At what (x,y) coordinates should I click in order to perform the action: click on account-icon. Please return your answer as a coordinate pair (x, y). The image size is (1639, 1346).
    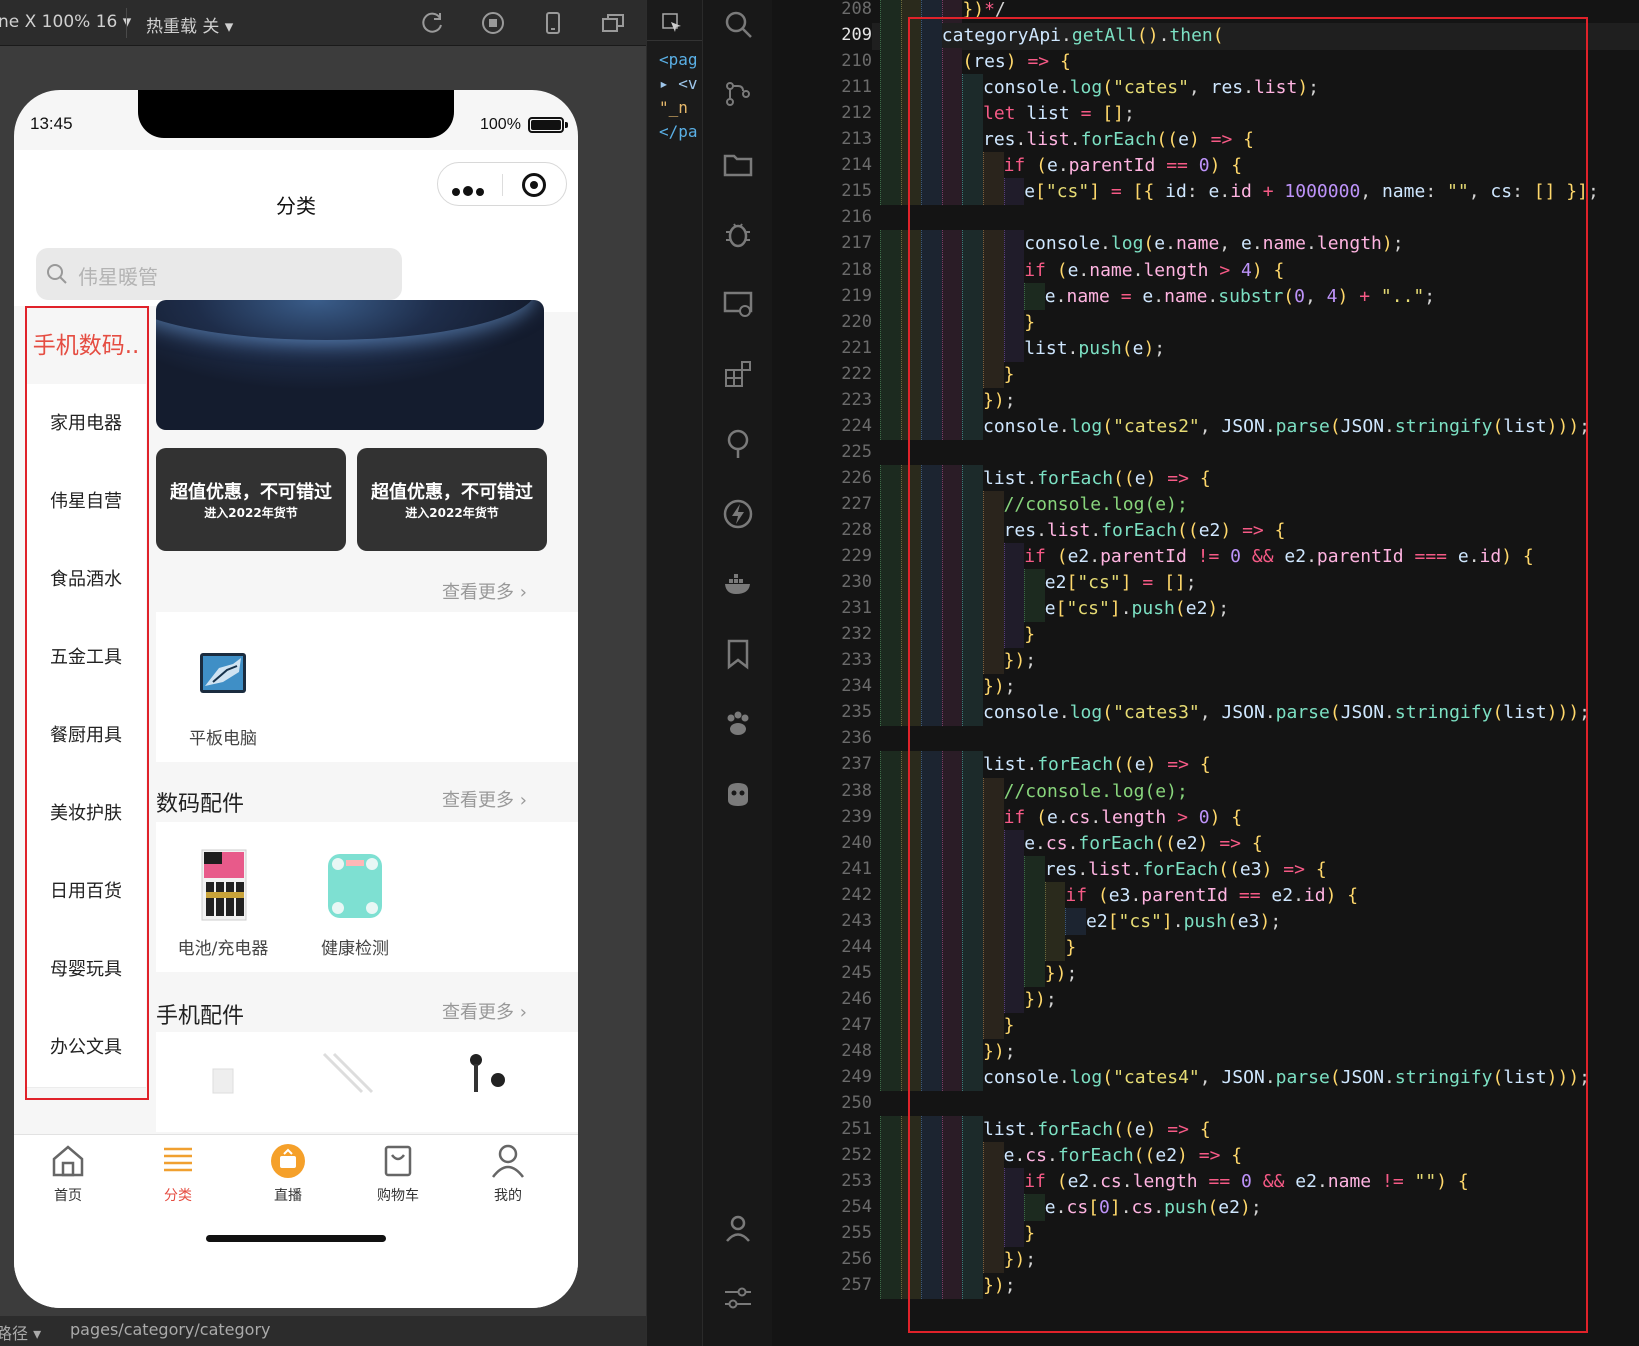
    Looking at the image, I should click on (738, 1228).